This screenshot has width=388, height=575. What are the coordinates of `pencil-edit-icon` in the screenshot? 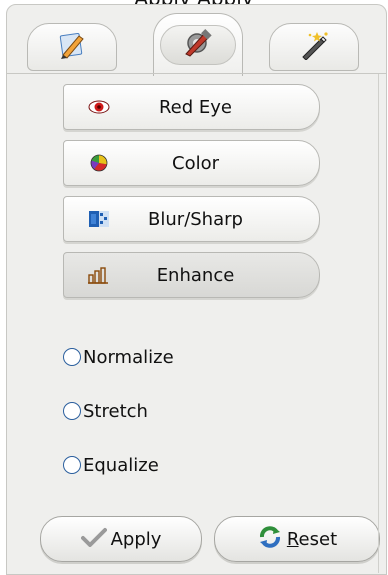 It's located at (72, 47).